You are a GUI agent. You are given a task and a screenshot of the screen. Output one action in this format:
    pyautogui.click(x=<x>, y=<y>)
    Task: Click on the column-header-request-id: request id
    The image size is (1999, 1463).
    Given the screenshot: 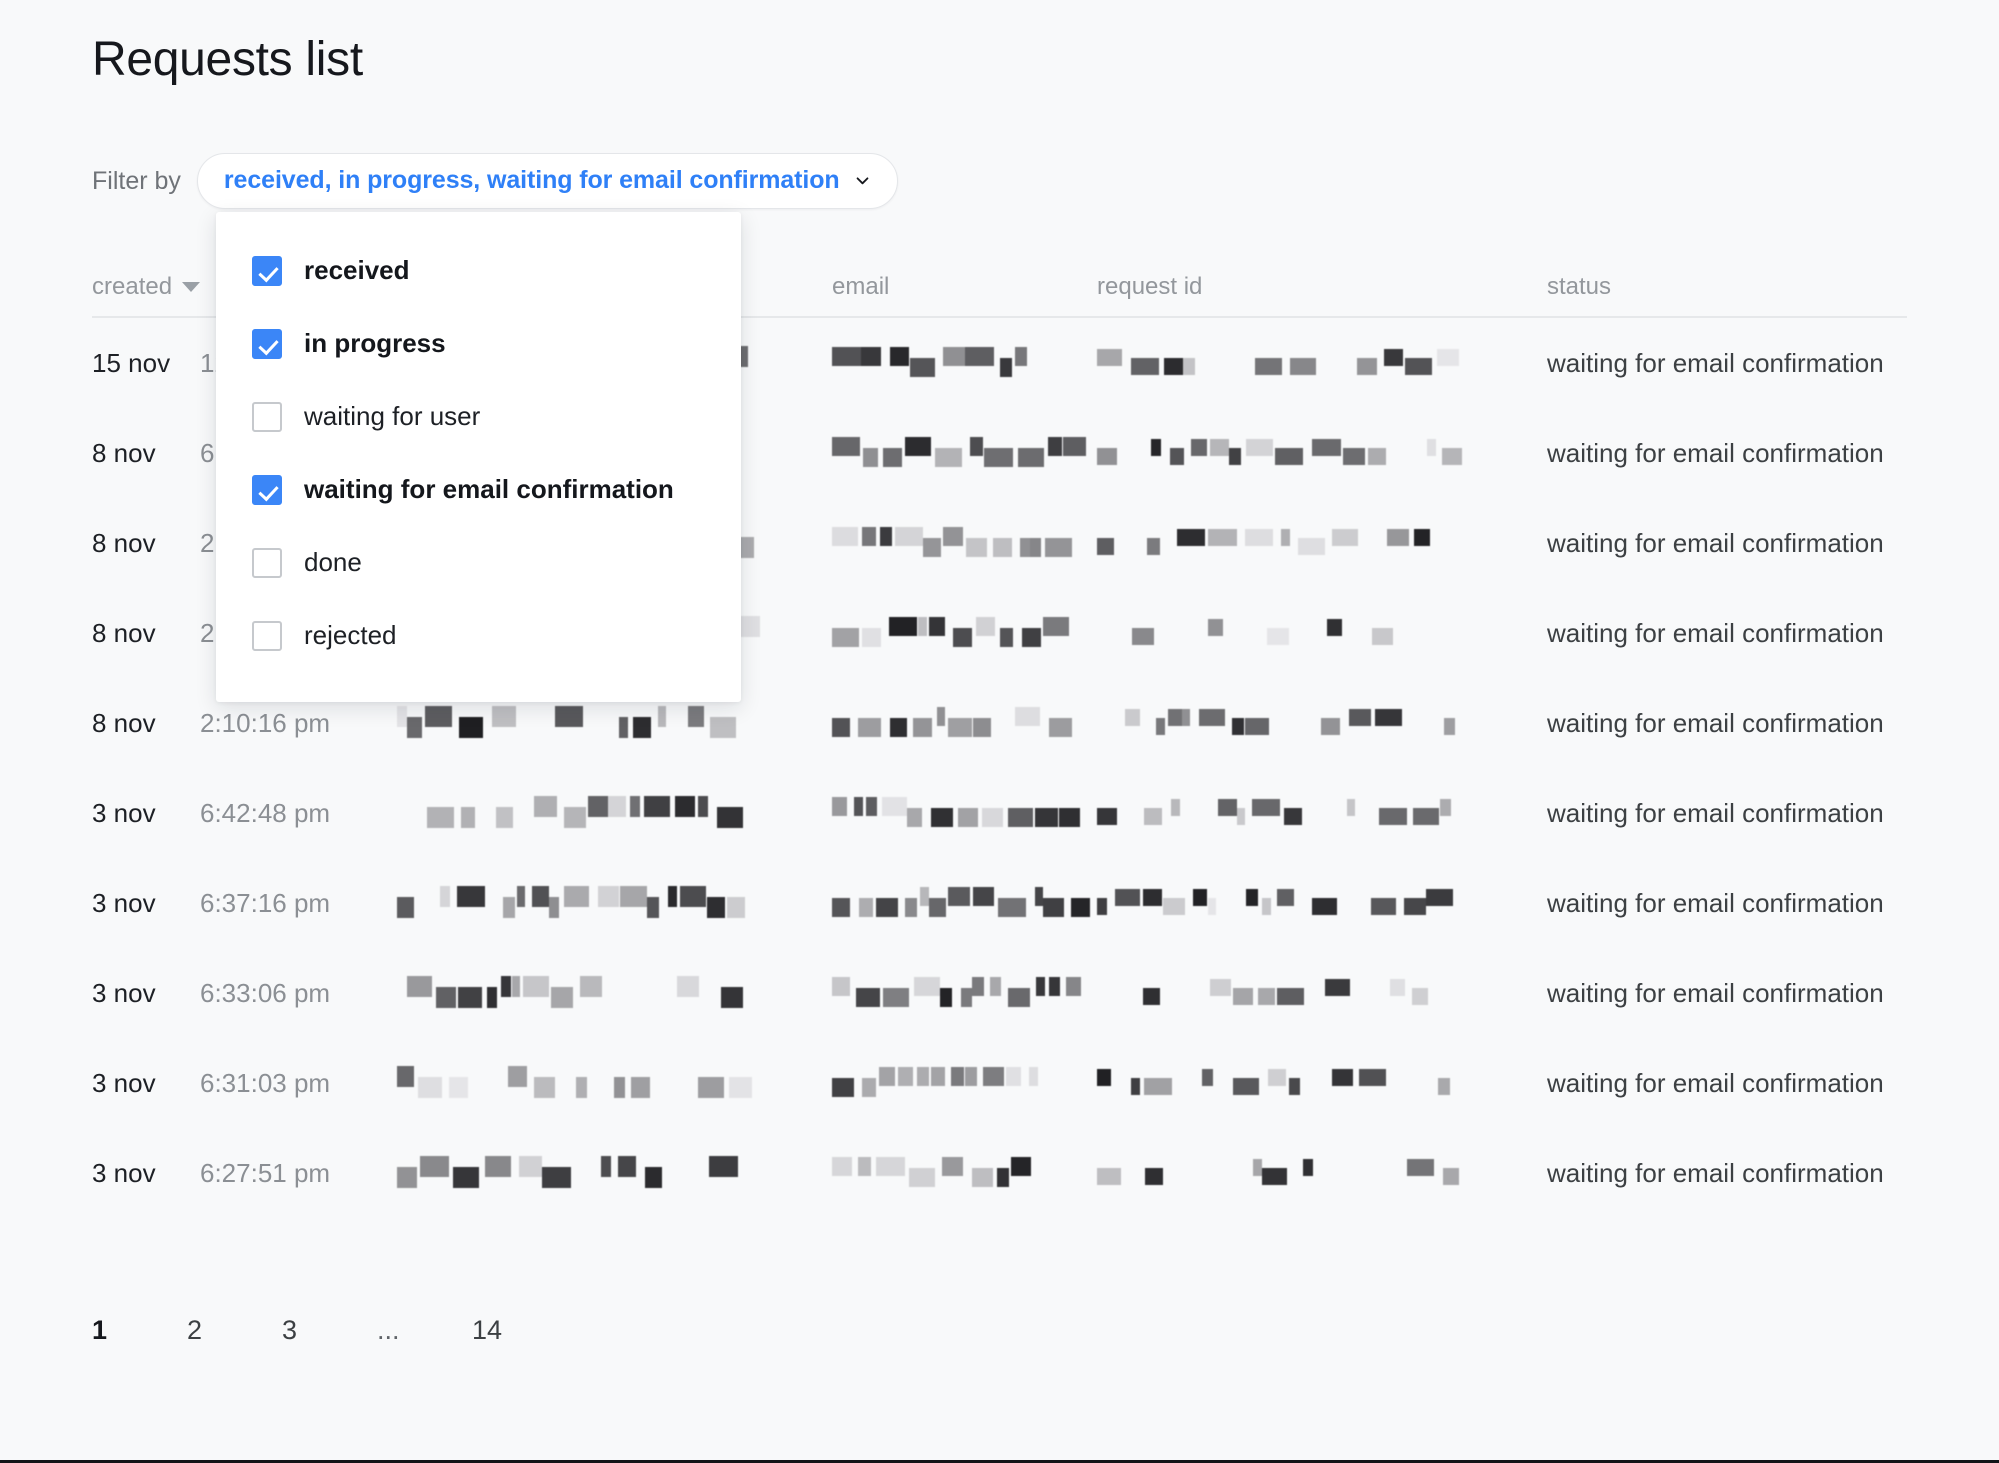 What is the action you would take?
    pyautogui.click(x=1322, y=287)
    